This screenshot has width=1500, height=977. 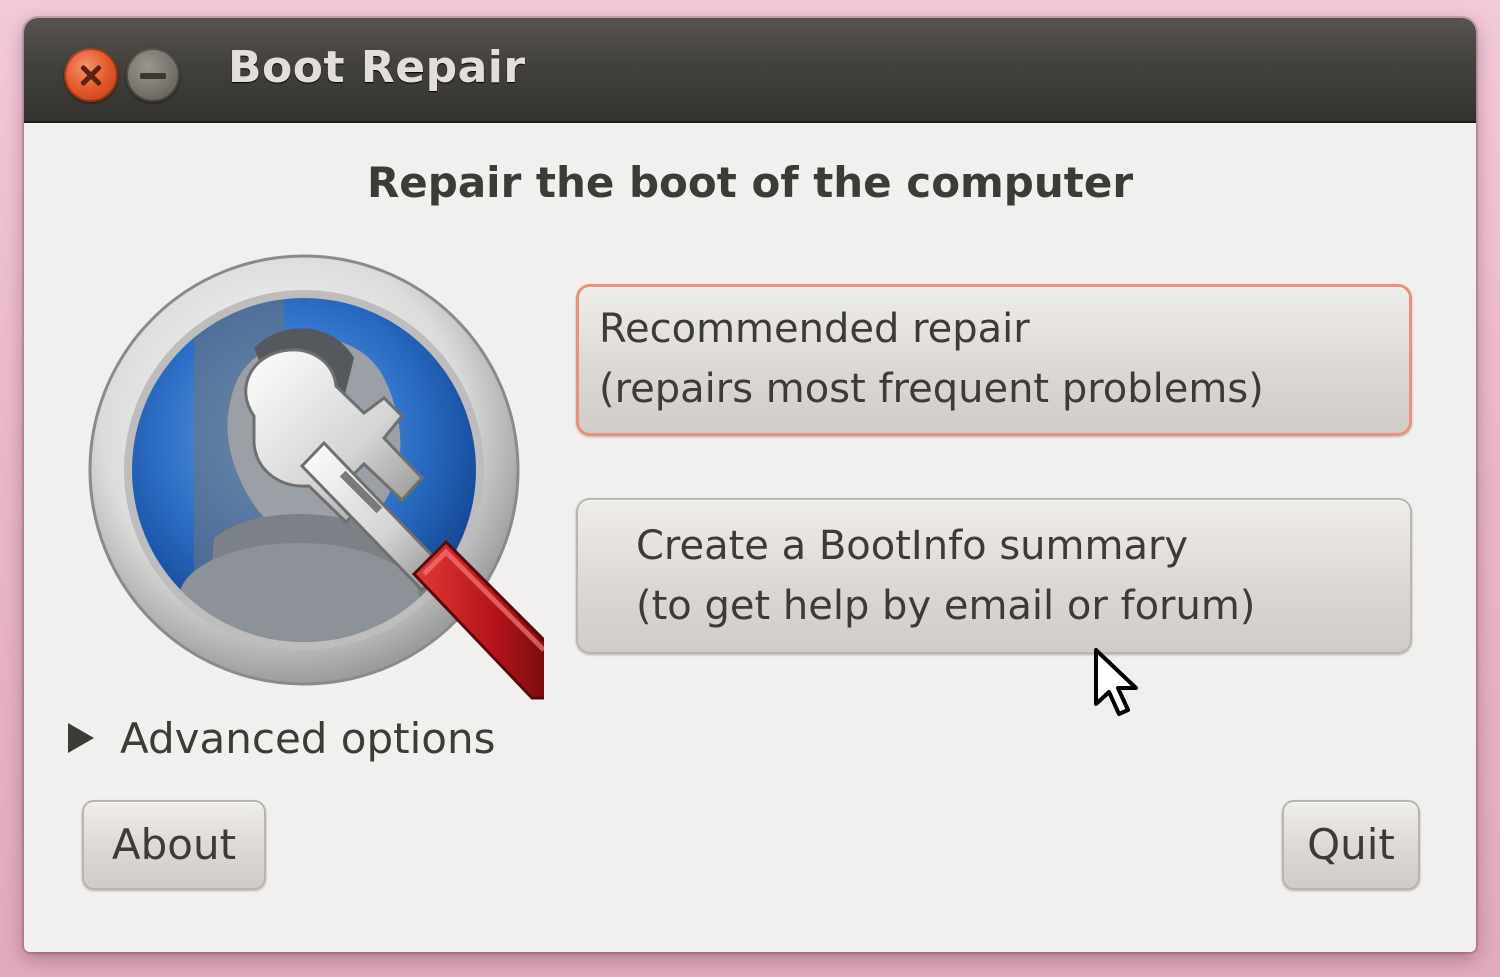 What do you see at coordinates (750, 182) in the screenshot?
I see `page-heading: Repair the boot of the computer` at bounding box center [750, 182].